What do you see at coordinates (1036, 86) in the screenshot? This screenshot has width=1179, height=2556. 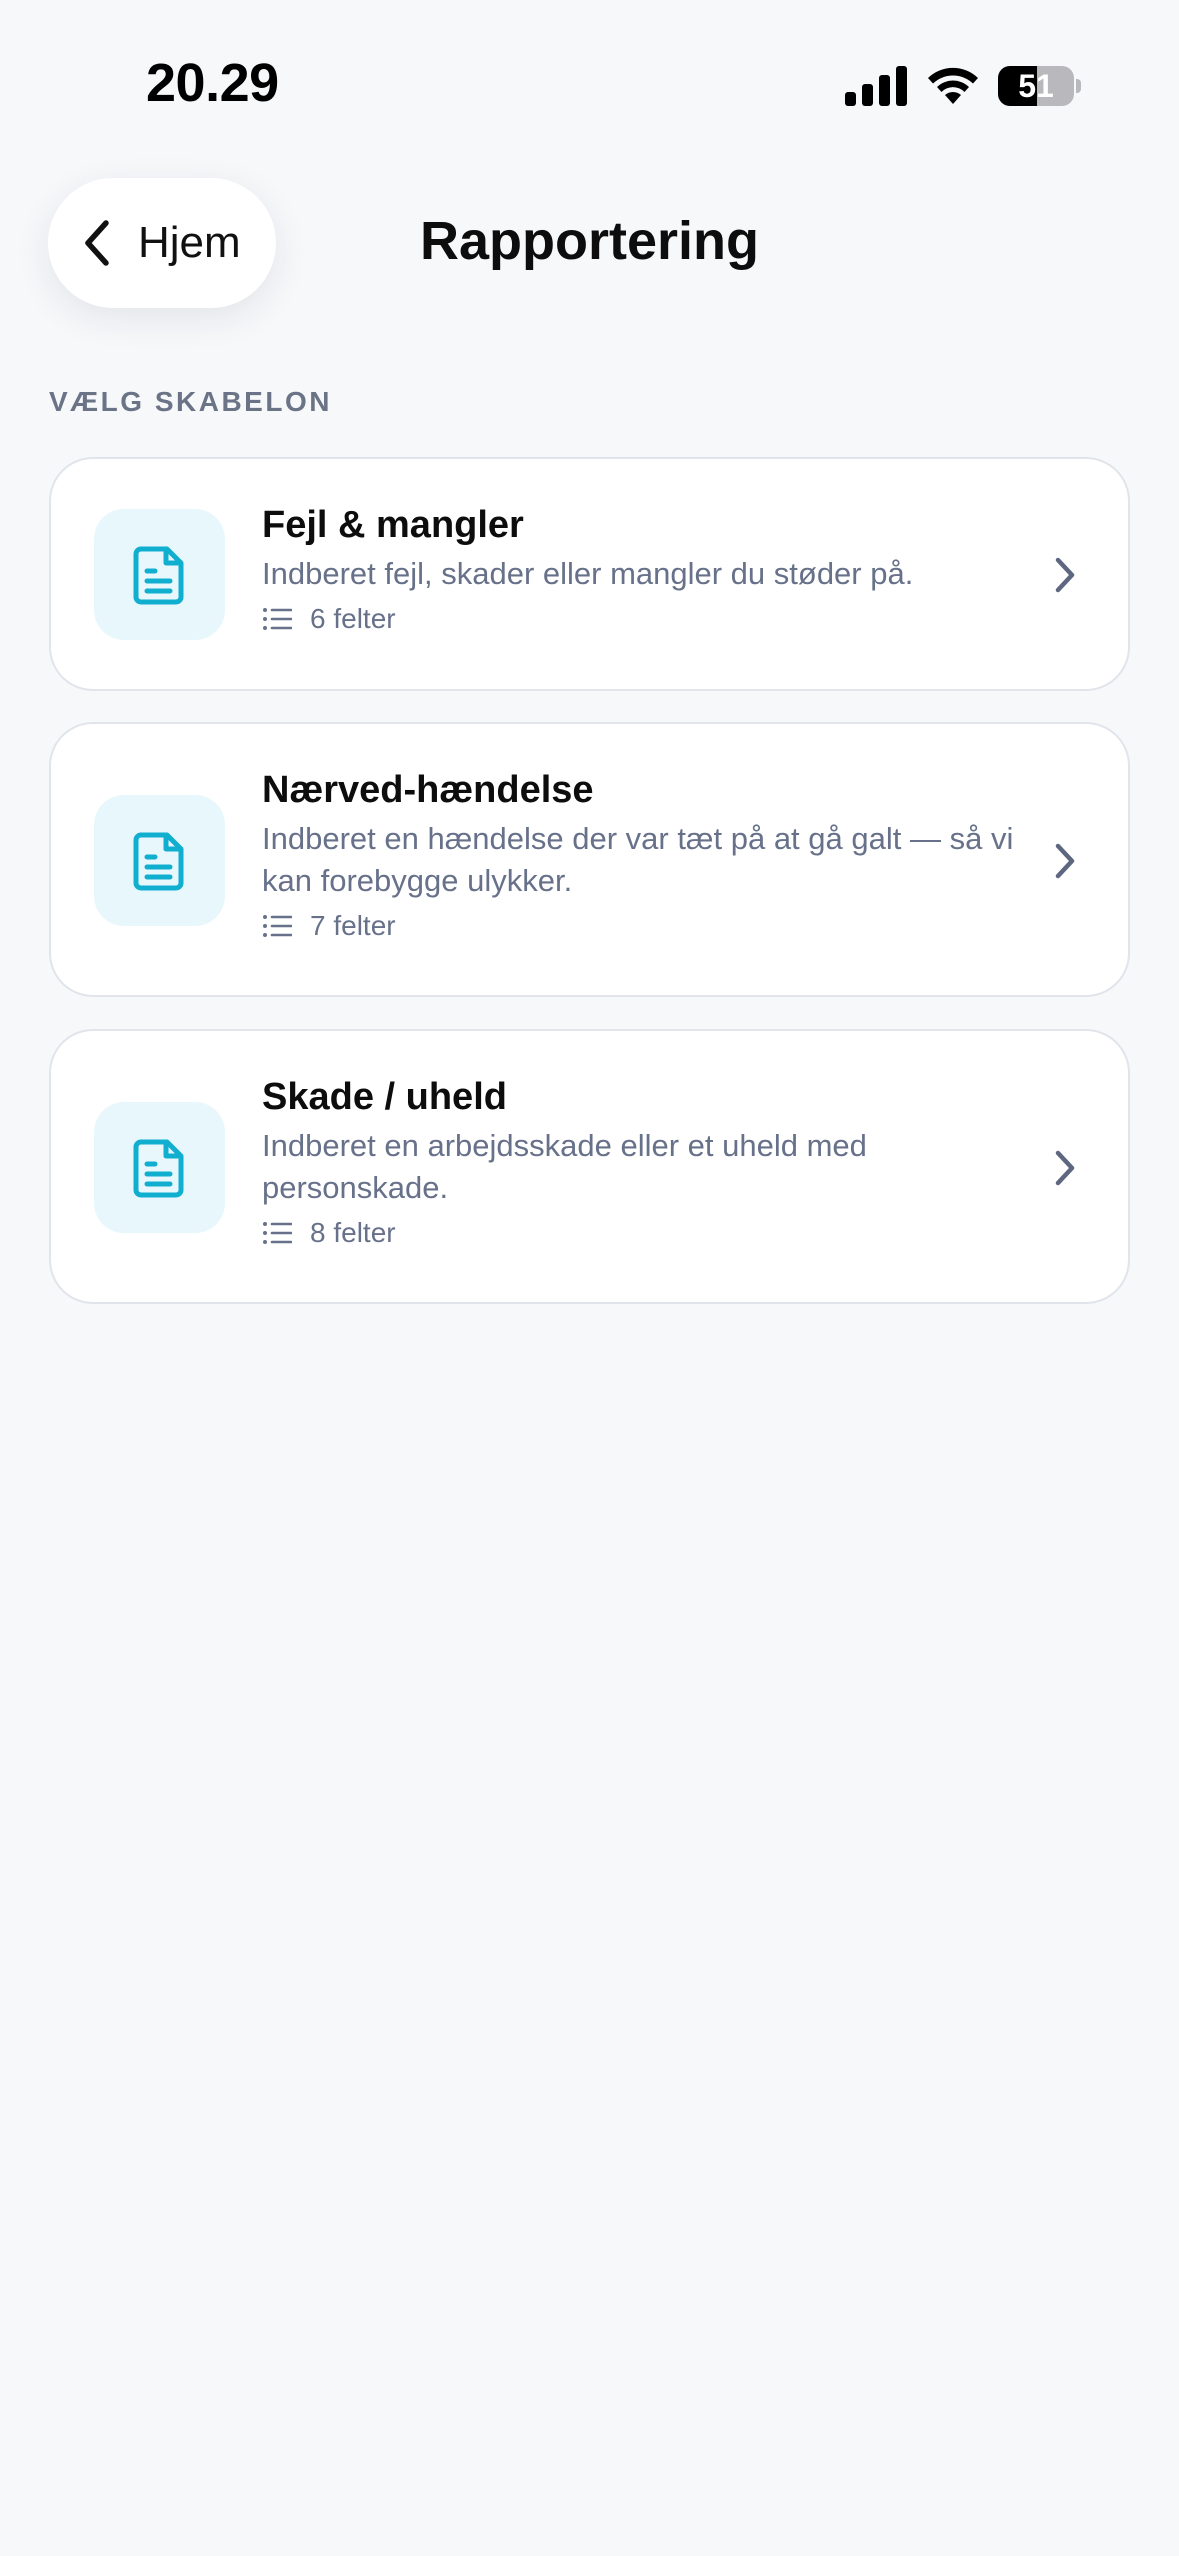 I see `battery-level: 51` at bounding box center [1036, 86].